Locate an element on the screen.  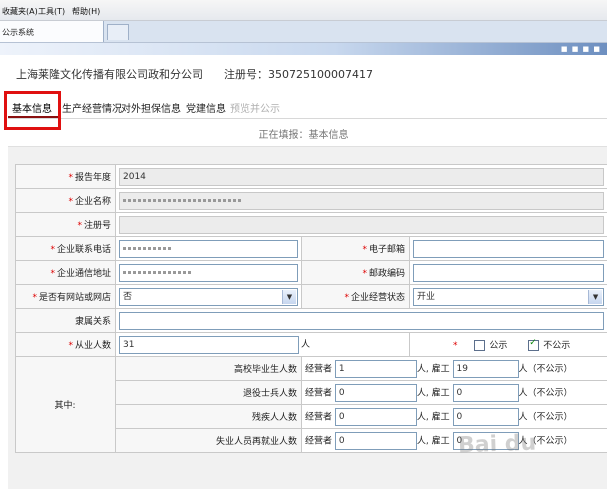
breakdown-row: 经营者 1人, 雇工 19人（不公示） is located at coordinates (454, 369).